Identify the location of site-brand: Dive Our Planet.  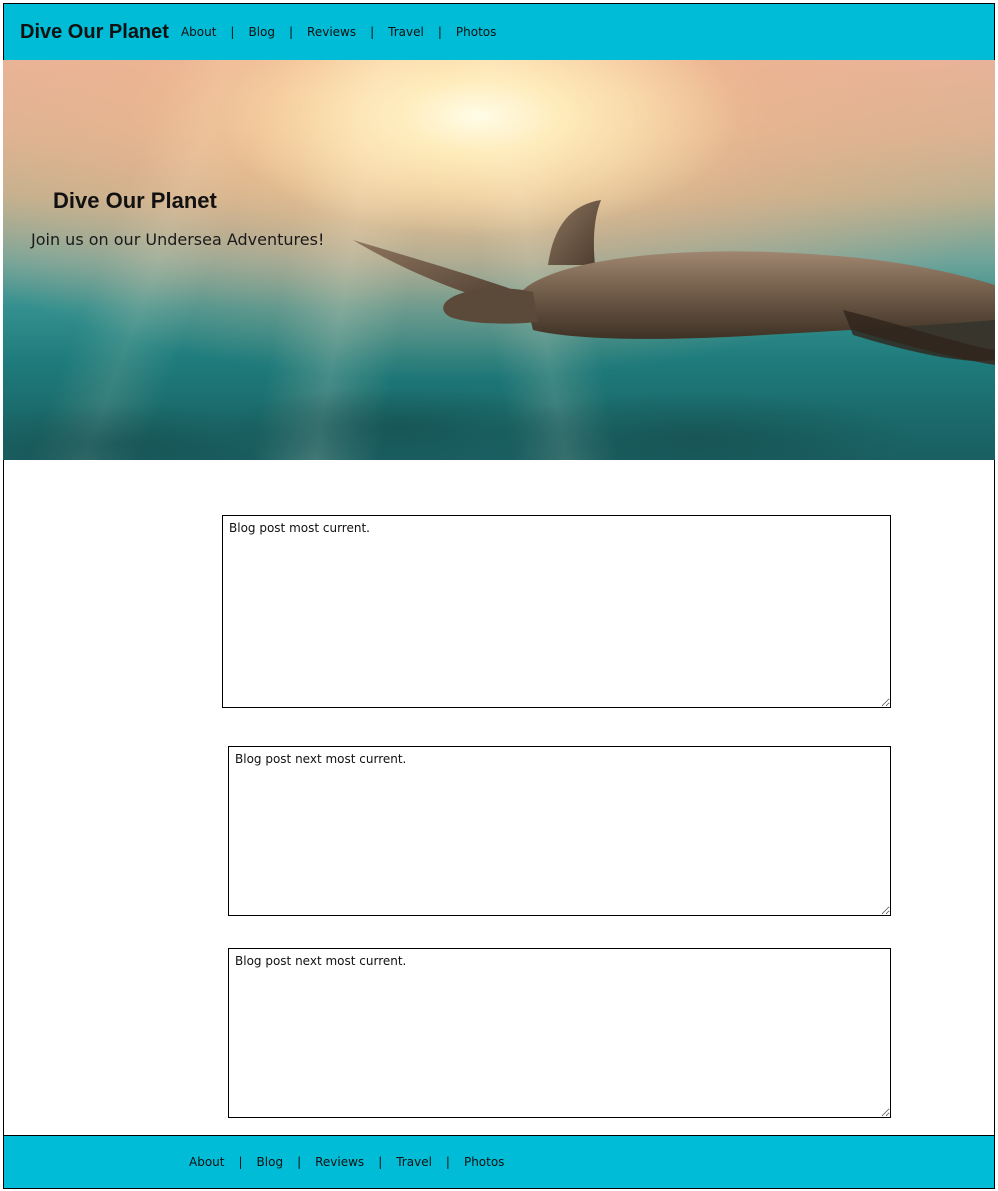
(94, 32).